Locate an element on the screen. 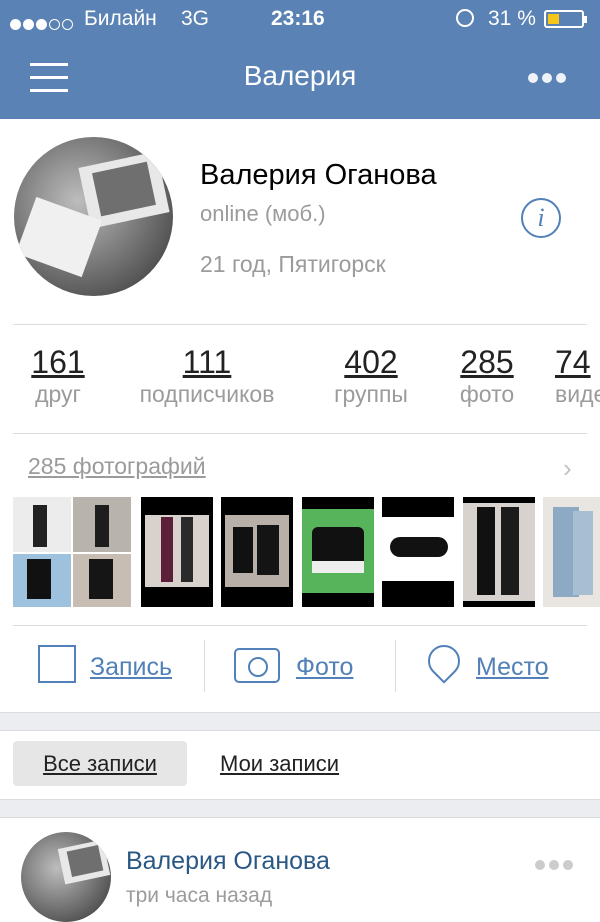  stat-label: подписчиков is located at coordinates (207, 394).